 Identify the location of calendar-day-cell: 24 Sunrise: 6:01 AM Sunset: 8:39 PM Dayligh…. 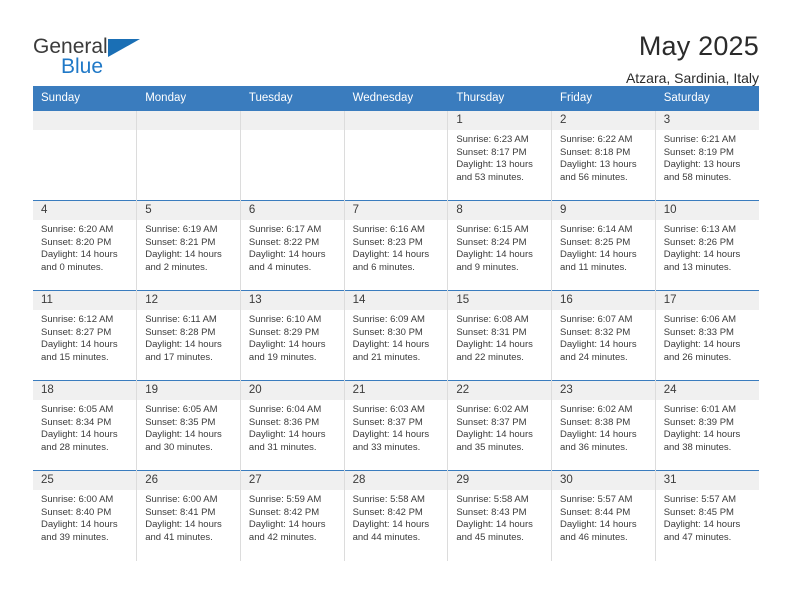
(707, 425).